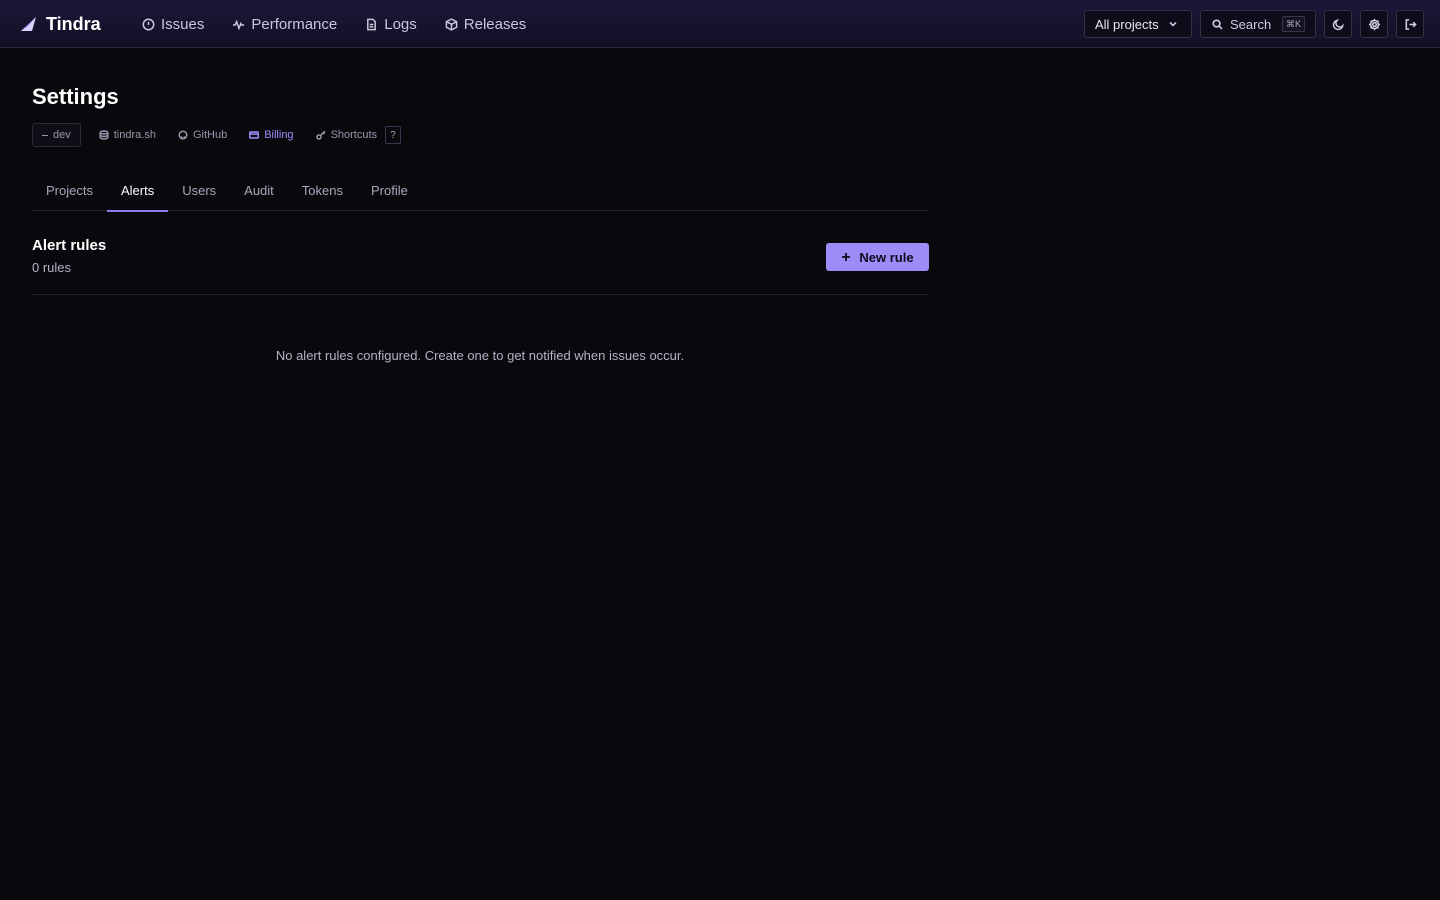 This screenshot has width=1440, height=900. Describe the element at coordinates (69, 190) in the screenshot. I see `tab-projects: Projects` at that location.